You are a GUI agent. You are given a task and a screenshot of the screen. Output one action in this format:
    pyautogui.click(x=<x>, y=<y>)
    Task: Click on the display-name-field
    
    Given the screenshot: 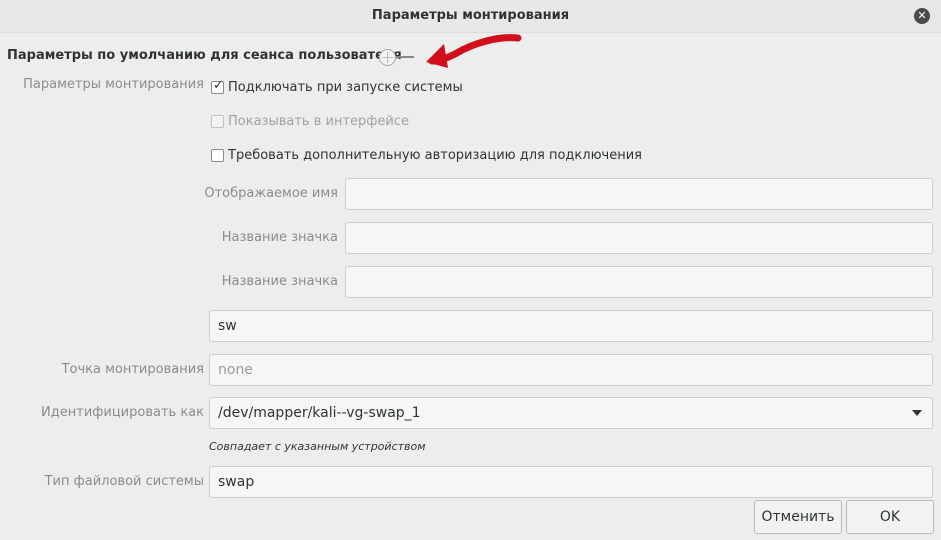 What is the action you would take?
    pyautogui.click(x=639, y=194)
    